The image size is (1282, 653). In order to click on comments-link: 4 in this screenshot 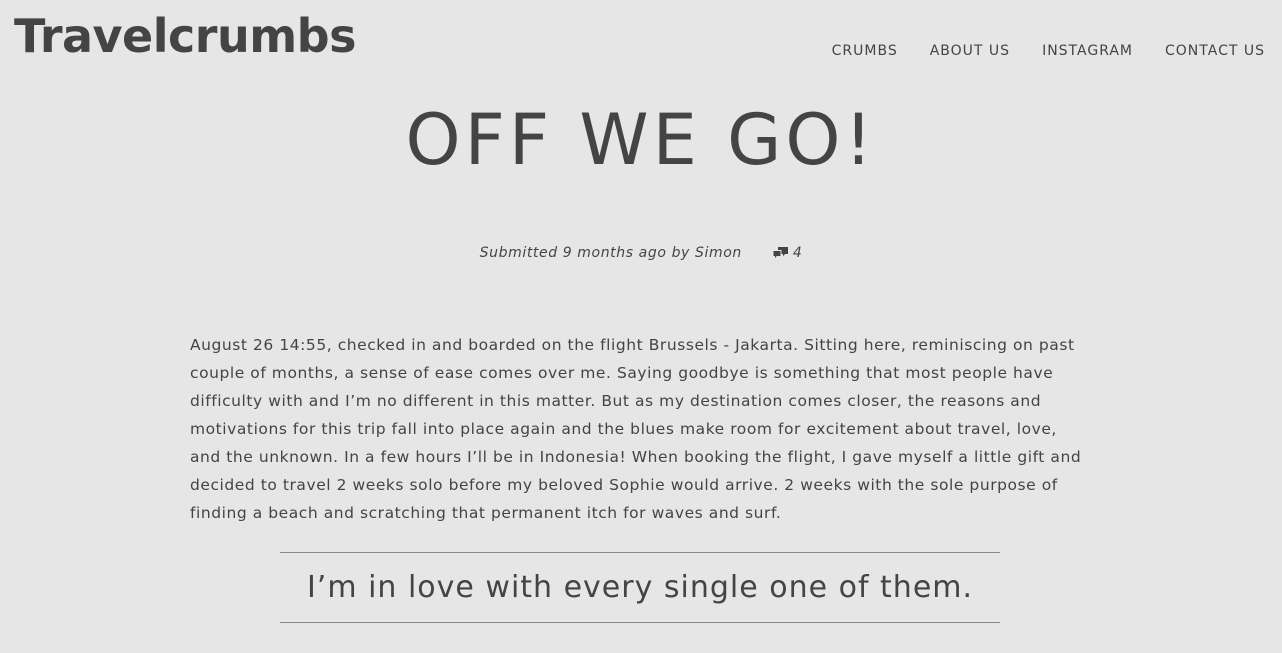, I will do `click(787, 253)`.